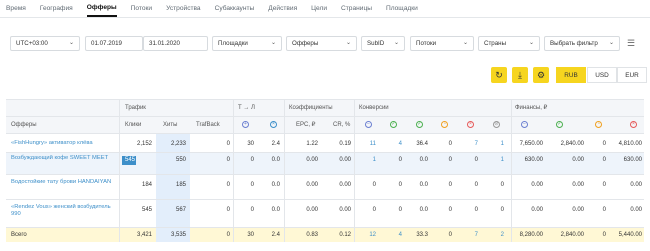  What do you see at coordinates (235, 9) in the screenshot?
I see `tab-subaccounts: Субаккаунты` at bounding box center [235, 9].